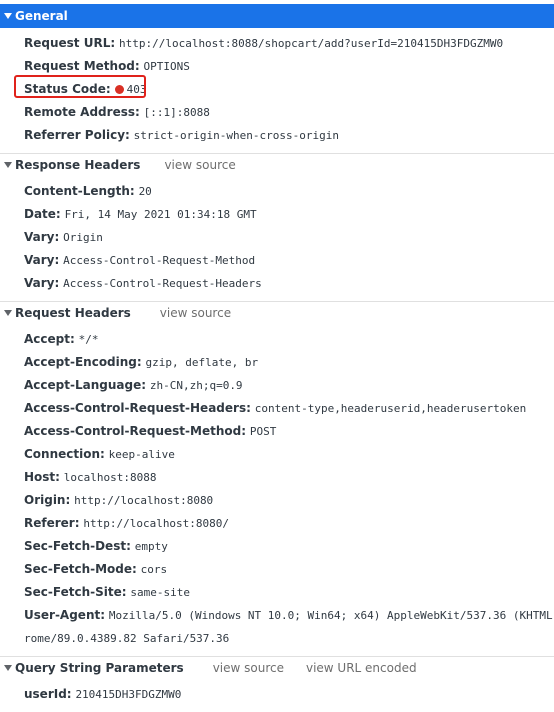 Image resolution: width=554 pixels, height=712 pixels. Describe the element at coordinates (42, 477) in the screenshot. I see `header-key: Host:` at that location.